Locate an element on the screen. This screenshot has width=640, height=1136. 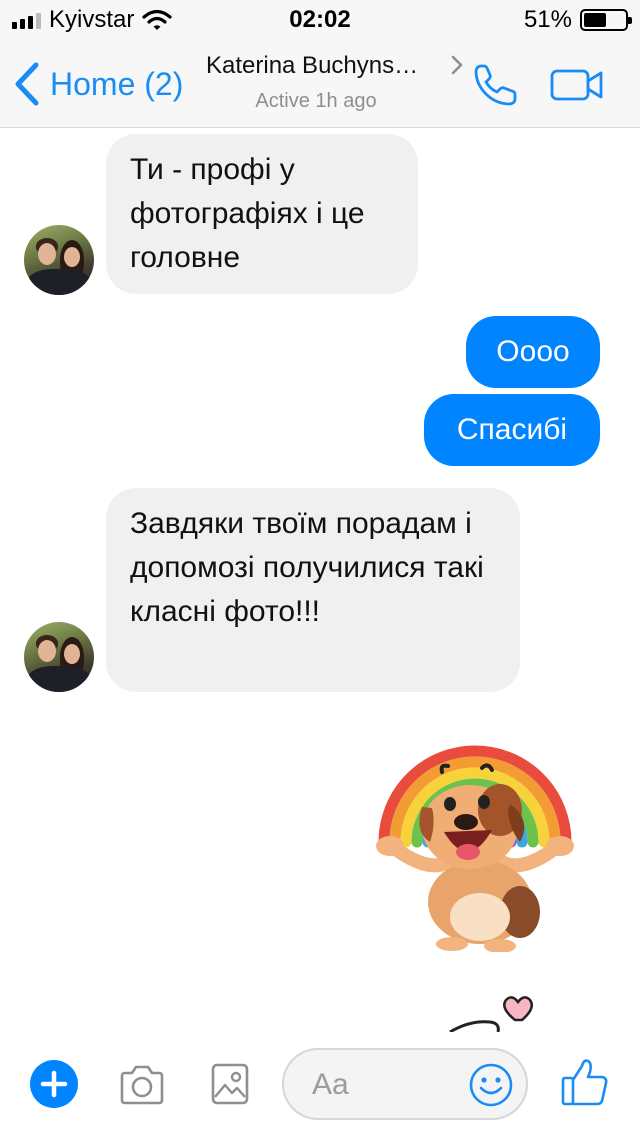
conversation-title: Katerina Buchyns… Active 1h ago is located at coordinates (336, 82).